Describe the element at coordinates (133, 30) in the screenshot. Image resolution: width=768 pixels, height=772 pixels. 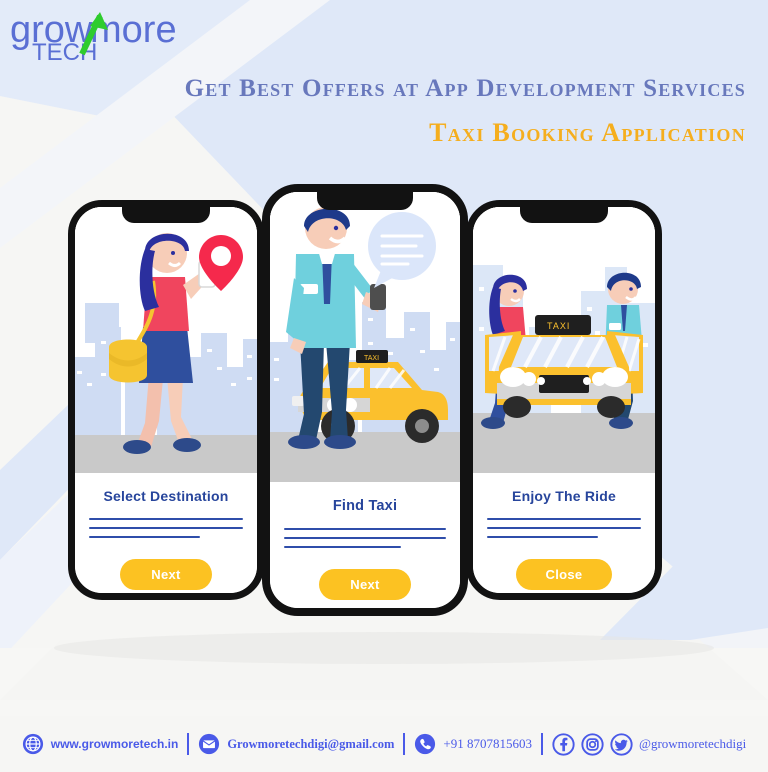
I see `logo-text-more: more` at that location.